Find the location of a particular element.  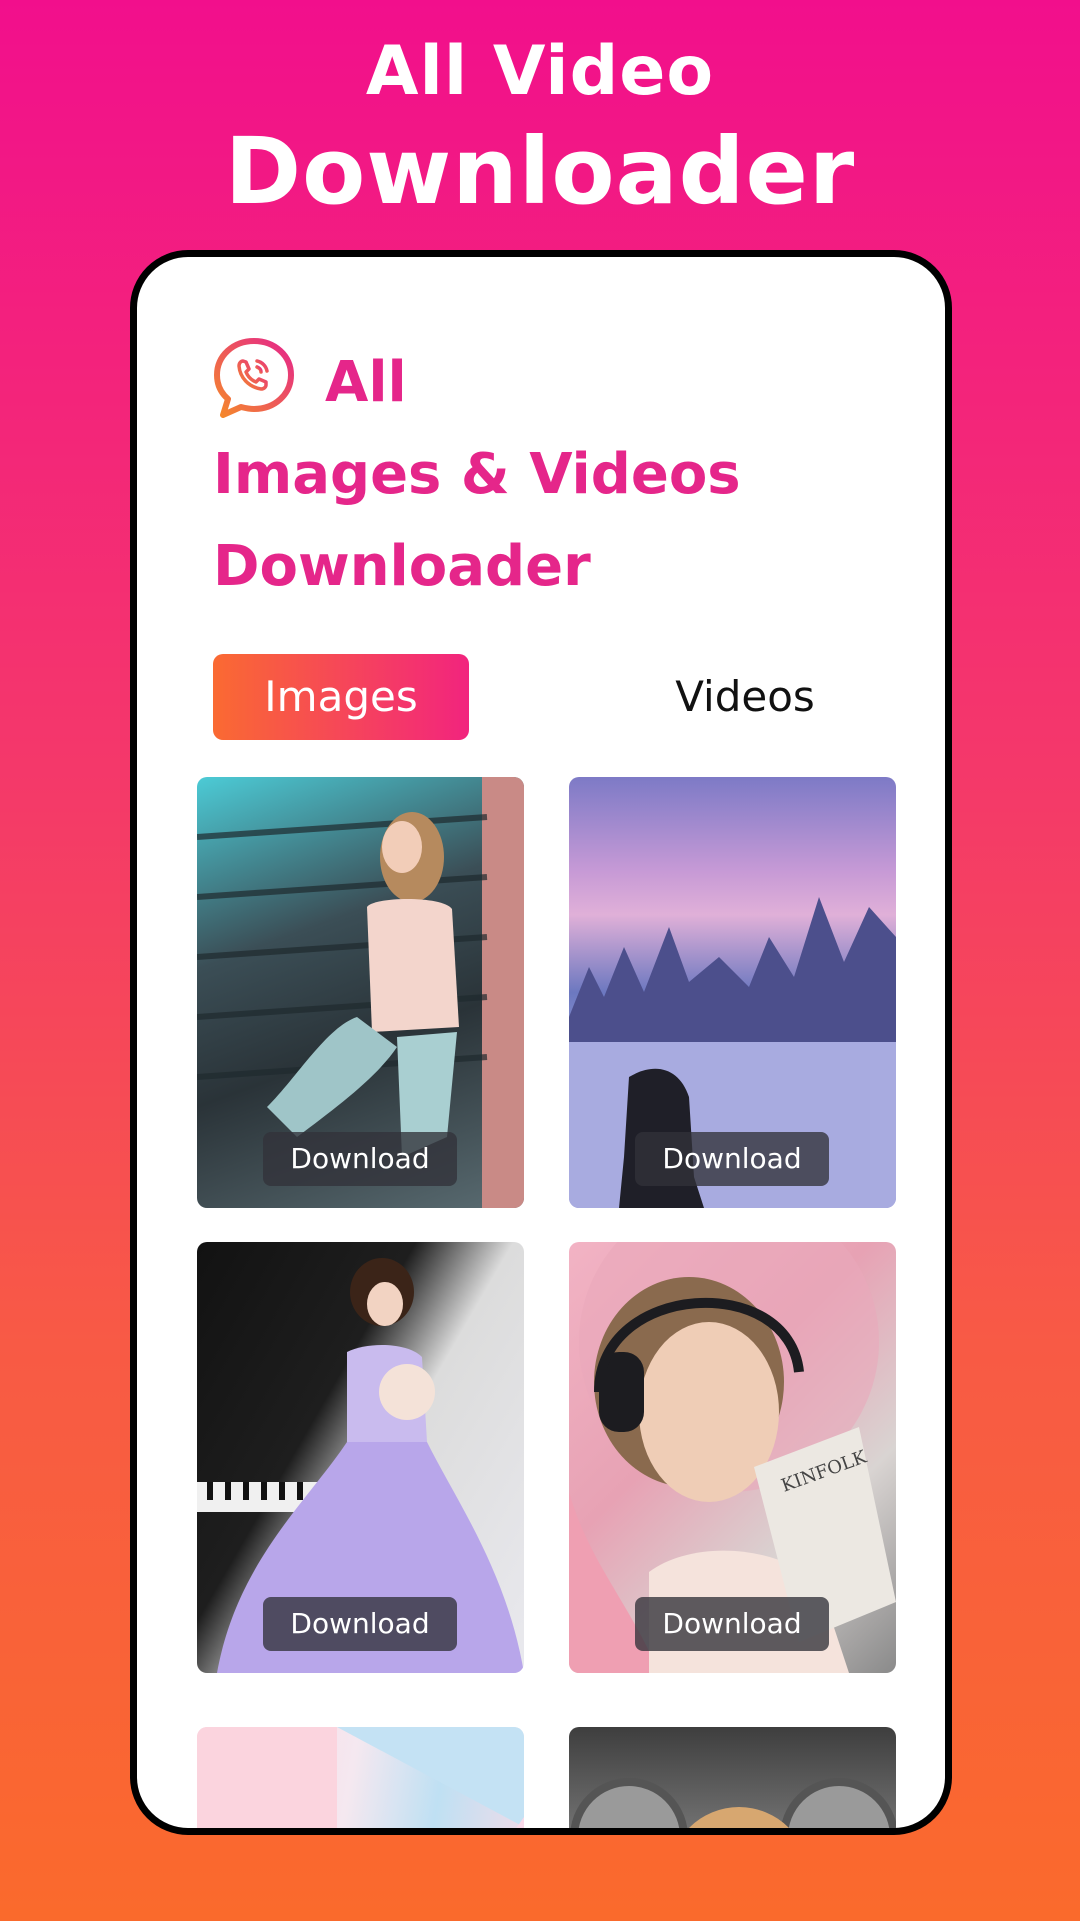

app-title-line3: Downloader is located at coordinates (402, 566).